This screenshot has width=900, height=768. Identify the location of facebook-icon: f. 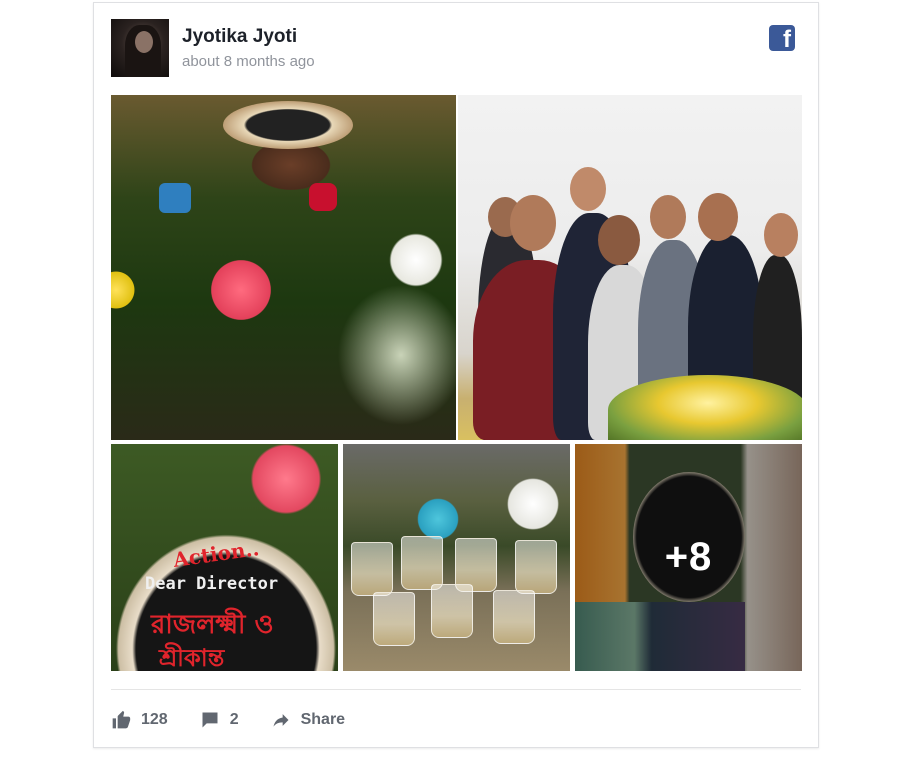
(782, 38).